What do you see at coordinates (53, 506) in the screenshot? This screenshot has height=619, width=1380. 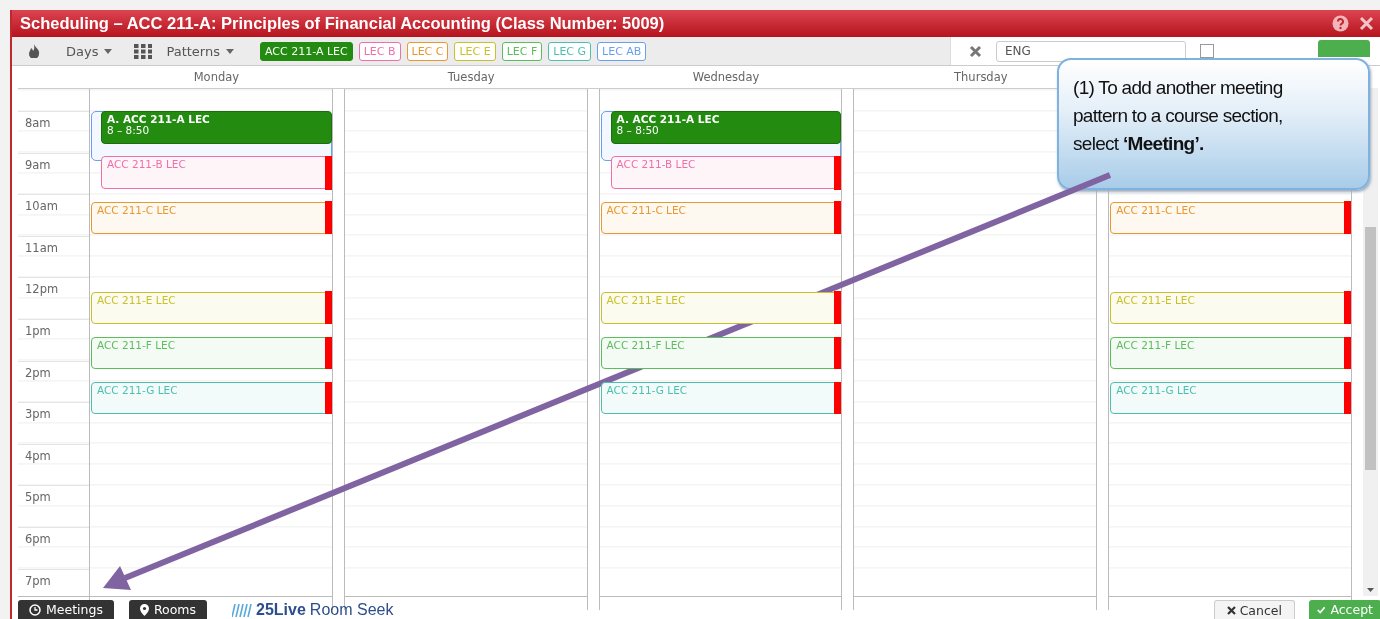 I see `hour-label: 5pm` at bounding box center [53, 506].